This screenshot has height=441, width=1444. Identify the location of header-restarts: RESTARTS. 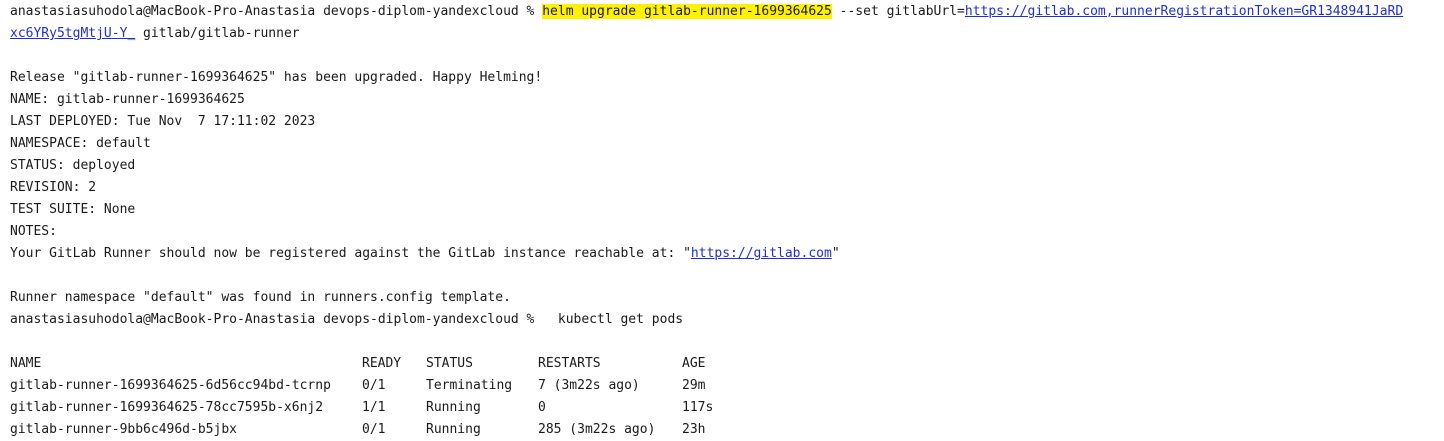
(569, 363).